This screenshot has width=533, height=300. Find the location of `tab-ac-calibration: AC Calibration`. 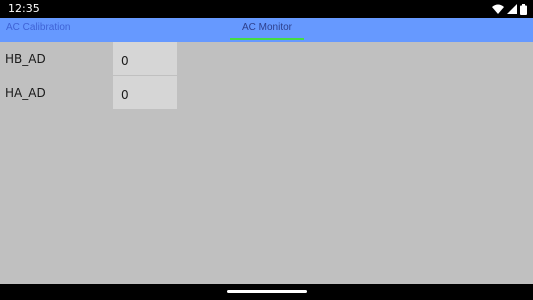

tab-ac-calibration: AC Calibration is located at coordinates (38, 30).